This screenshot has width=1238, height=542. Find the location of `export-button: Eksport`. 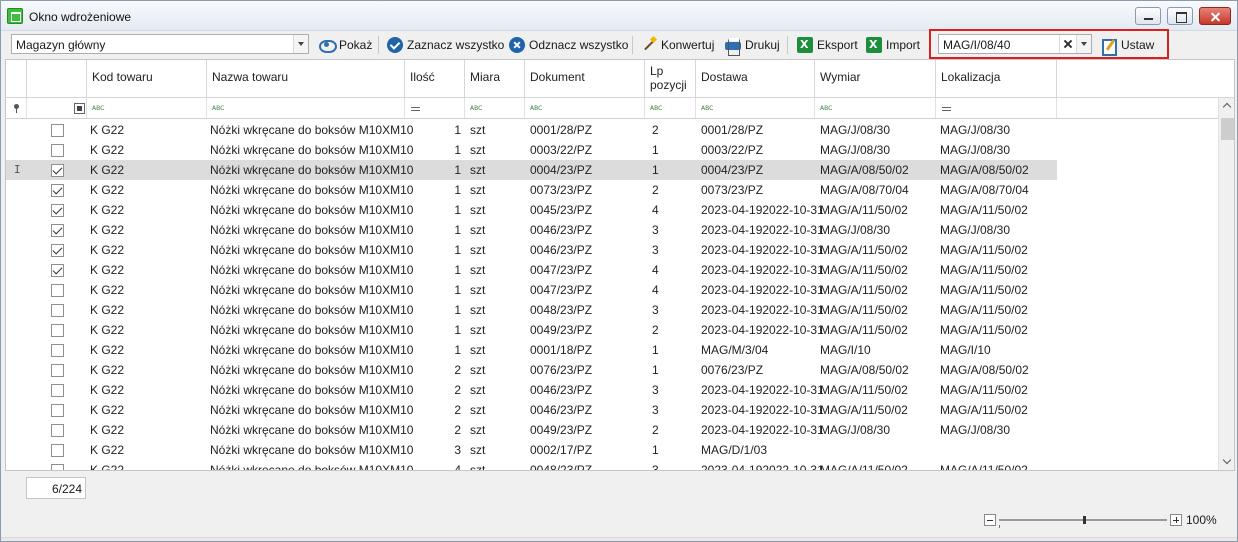

export-button: Eksport is located at coordinates (827, 45).